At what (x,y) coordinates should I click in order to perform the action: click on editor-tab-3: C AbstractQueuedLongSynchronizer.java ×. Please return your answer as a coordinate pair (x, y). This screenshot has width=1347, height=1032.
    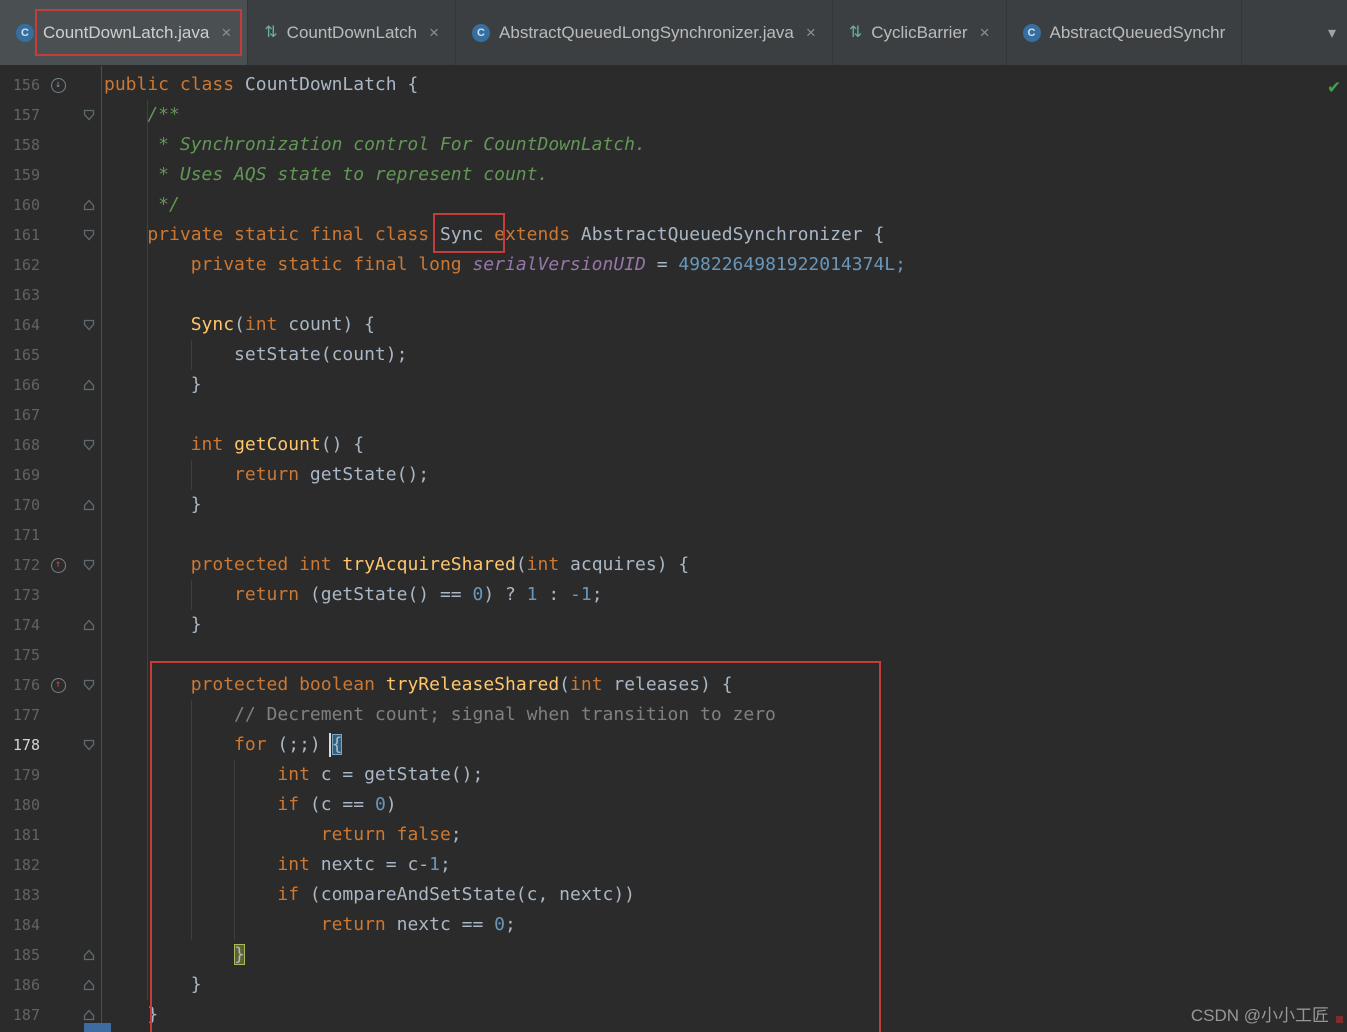
    Looking at the image, I should click on (644, 32).